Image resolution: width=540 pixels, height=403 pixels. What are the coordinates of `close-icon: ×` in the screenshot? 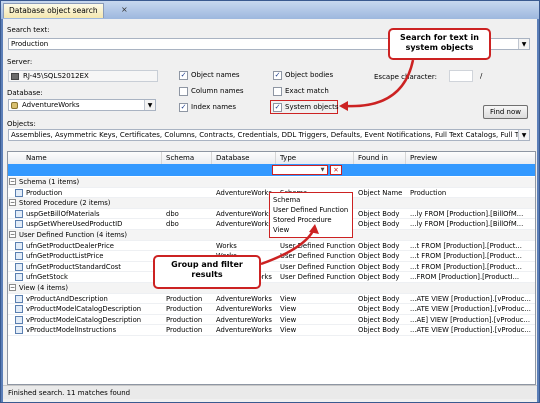 It's located at (124, 10).